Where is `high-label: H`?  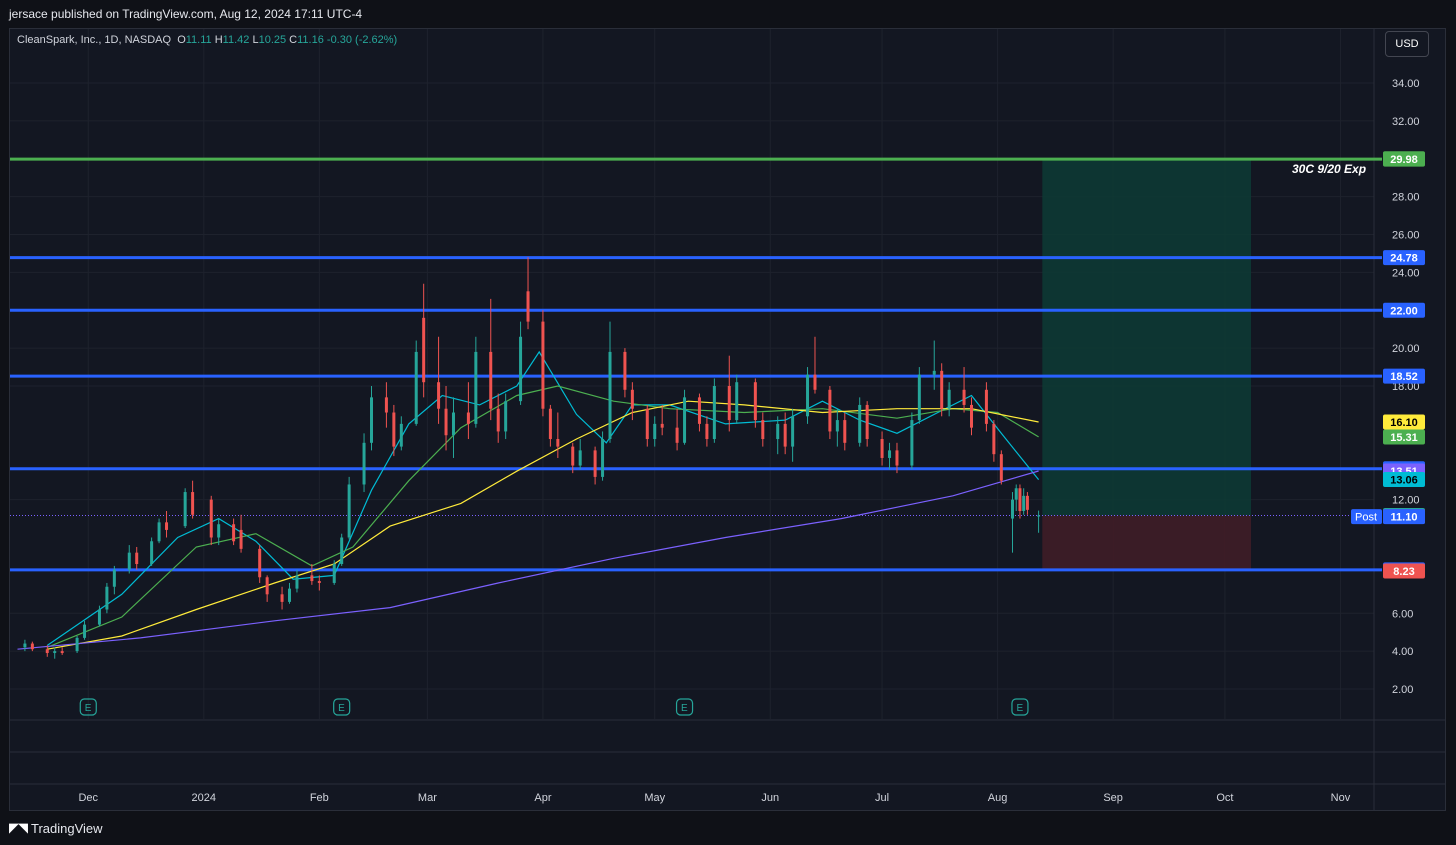 high-label: H is located at coordinates (218, 40).